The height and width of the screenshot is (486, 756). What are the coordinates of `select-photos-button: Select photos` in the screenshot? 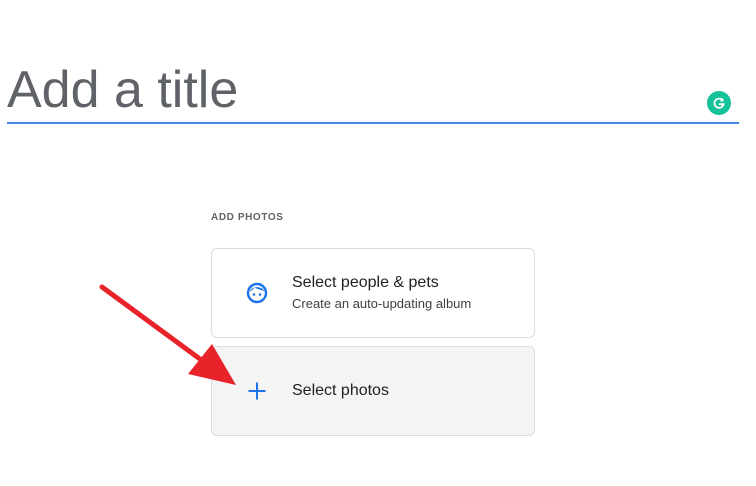 It's located at (373, 391).